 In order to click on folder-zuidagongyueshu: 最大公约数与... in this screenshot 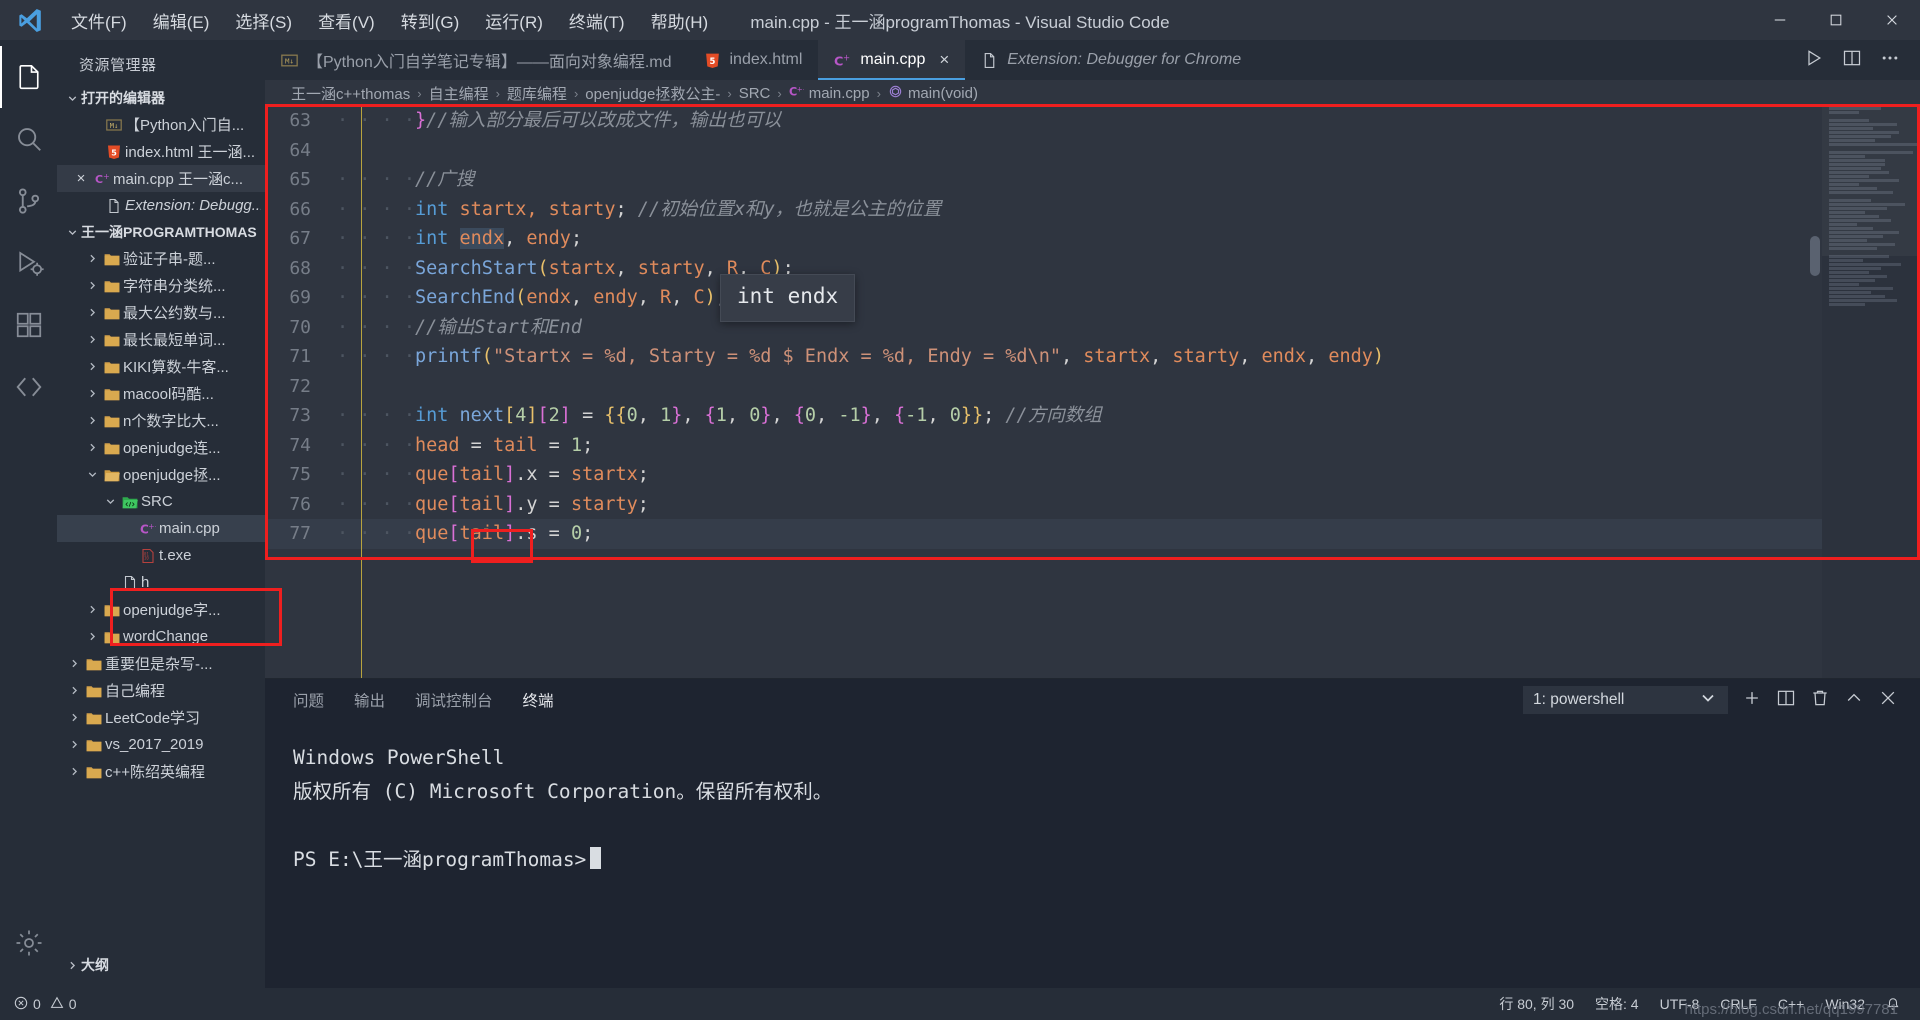, I will do `click(161, 312)`.